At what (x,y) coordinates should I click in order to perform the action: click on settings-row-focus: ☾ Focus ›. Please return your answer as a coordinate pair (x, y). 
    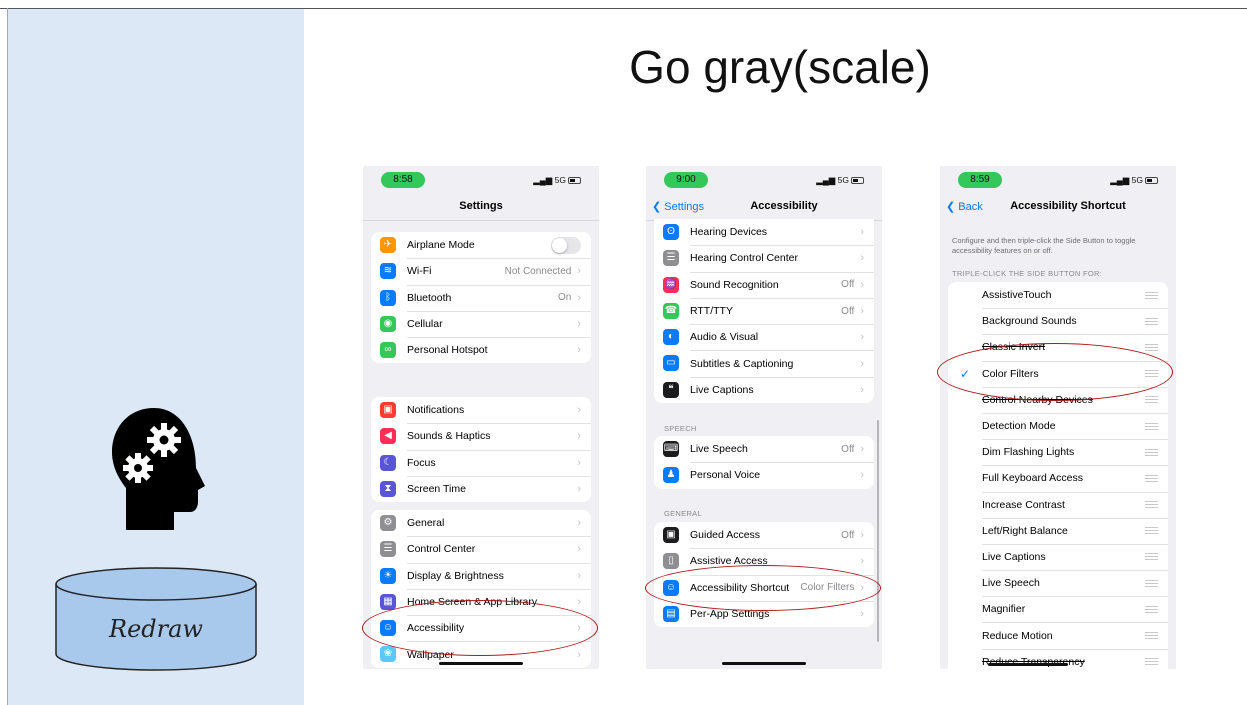
    Looking at the image, I should click on (481, 462).